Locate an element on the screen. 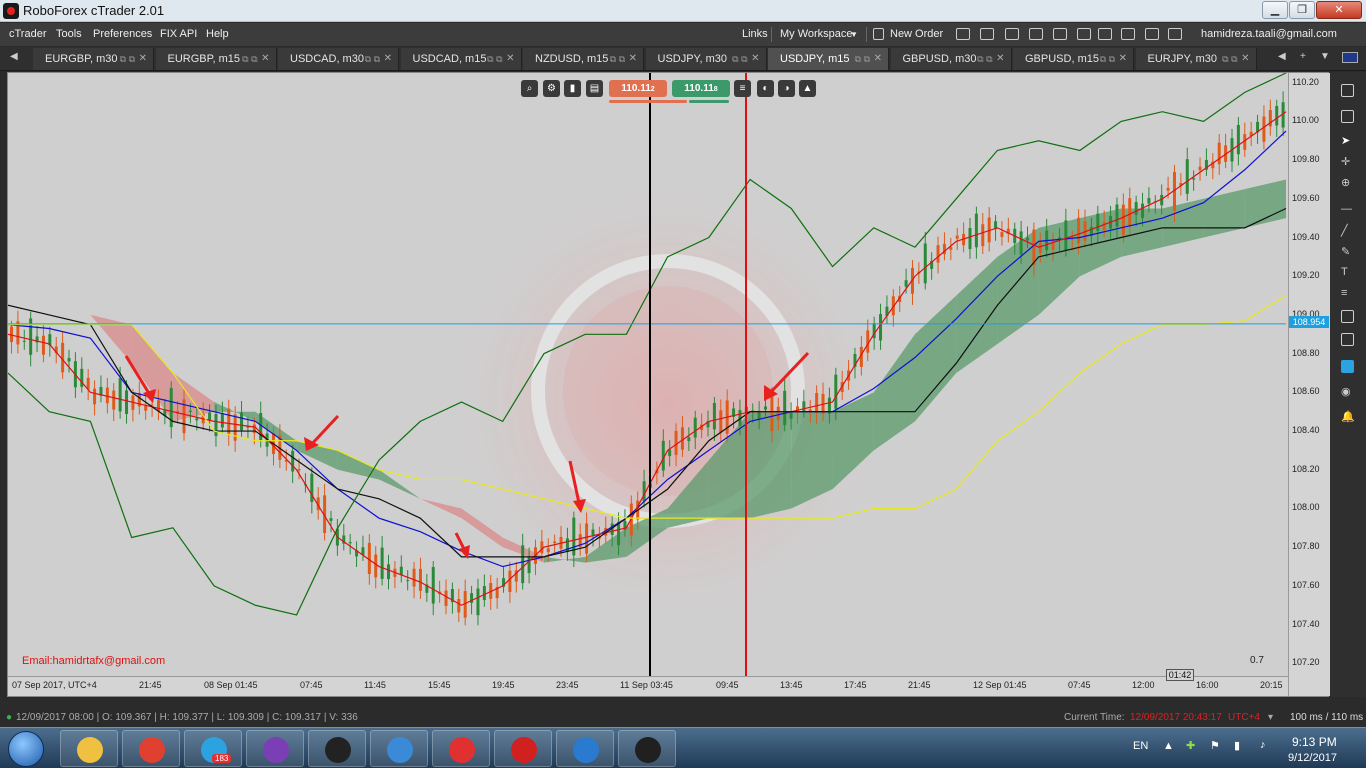 This screenshot has width=1366, height=768. template-icon: ▲ is located at coordinates (807, 88).